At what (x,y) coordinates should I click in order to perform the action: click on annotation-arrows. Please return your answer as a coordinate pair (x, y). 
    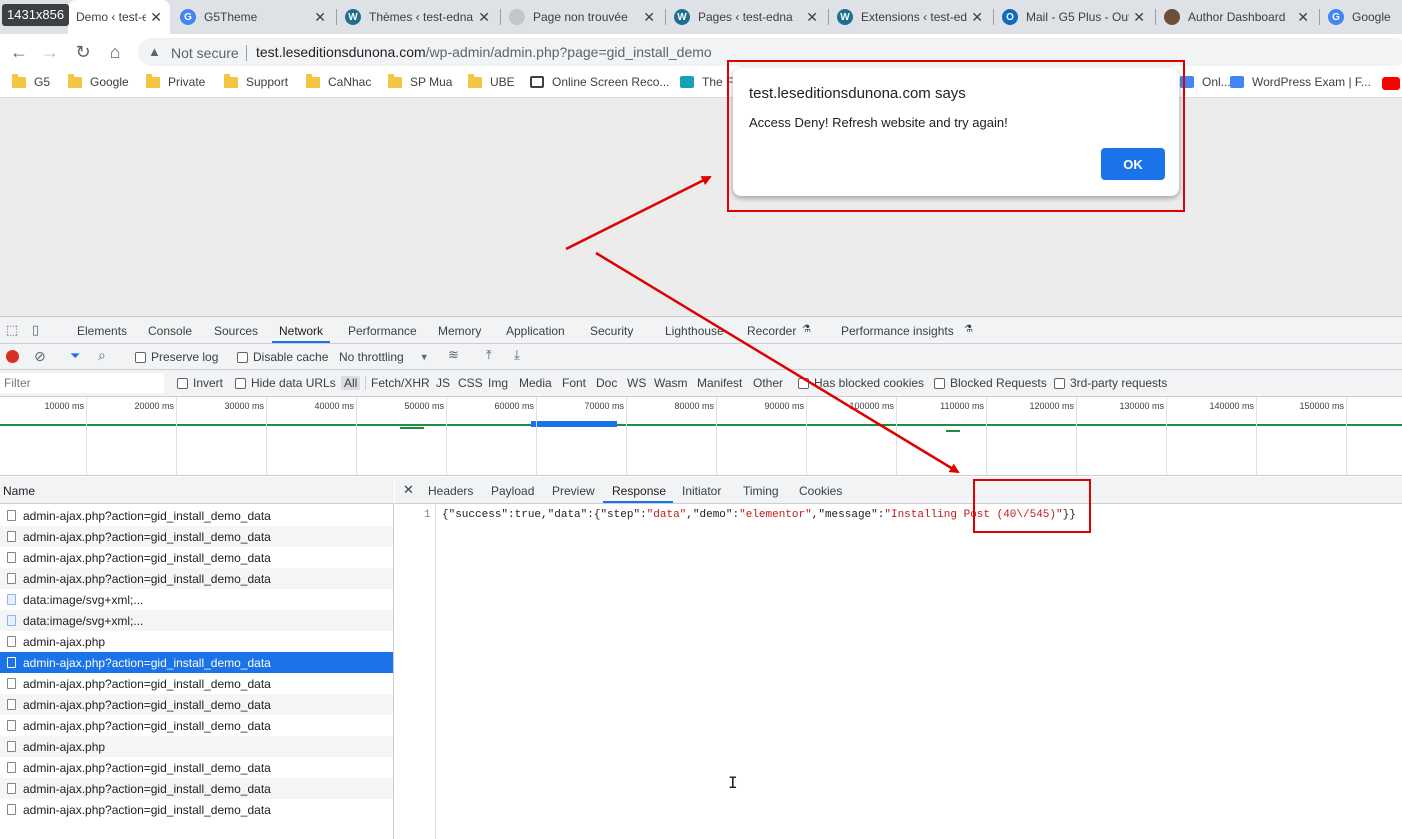
    Looking at the image, I should click on (762, 324).